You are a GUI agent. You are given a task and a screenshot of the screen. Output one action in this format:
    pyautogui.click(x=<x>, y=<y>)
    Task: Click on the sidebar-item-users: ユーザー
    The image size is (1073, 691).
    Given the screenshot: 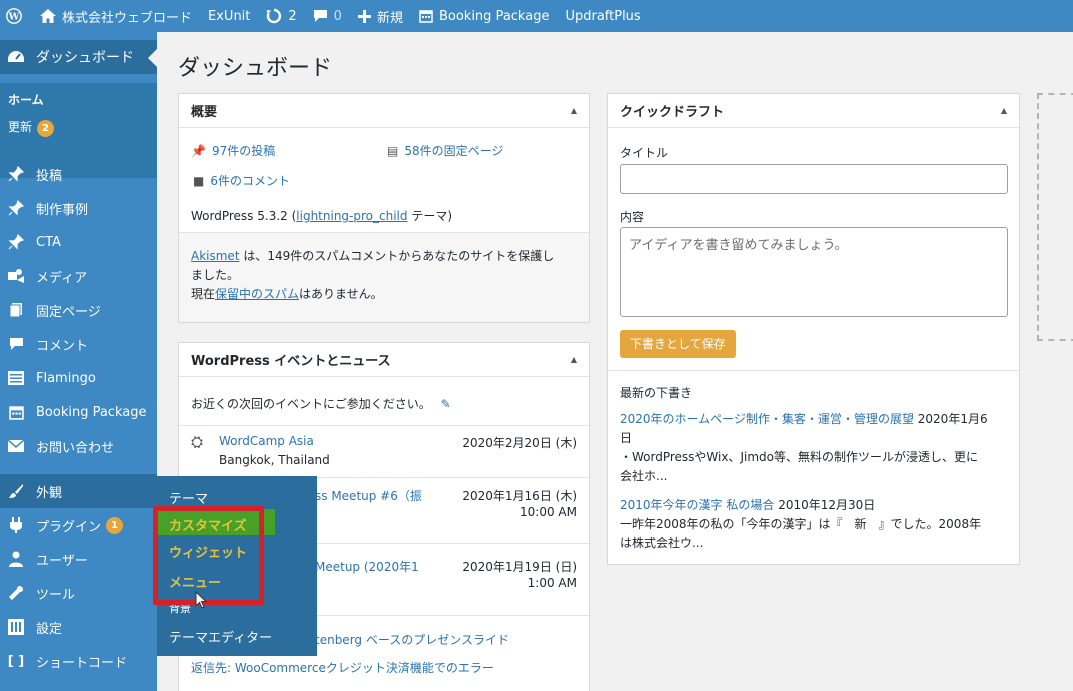 What is the action you would take?
    pyautogui.click(x=78, y=559)
    